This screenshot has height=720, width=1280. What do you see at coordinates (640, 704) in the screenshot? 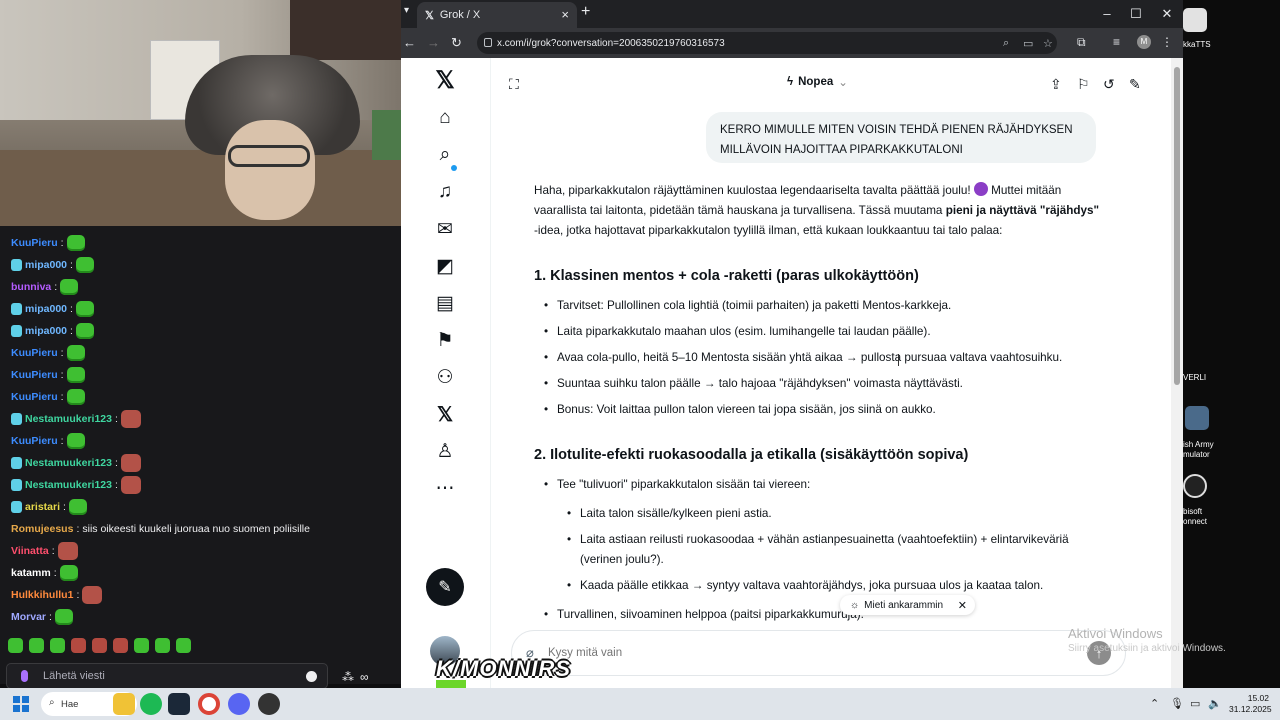
I see `taskbar: ⌕ Hae ⌃ 🎙 ▭ 🔈 15.02 31.12.2025` at bounding box center [640, 704].